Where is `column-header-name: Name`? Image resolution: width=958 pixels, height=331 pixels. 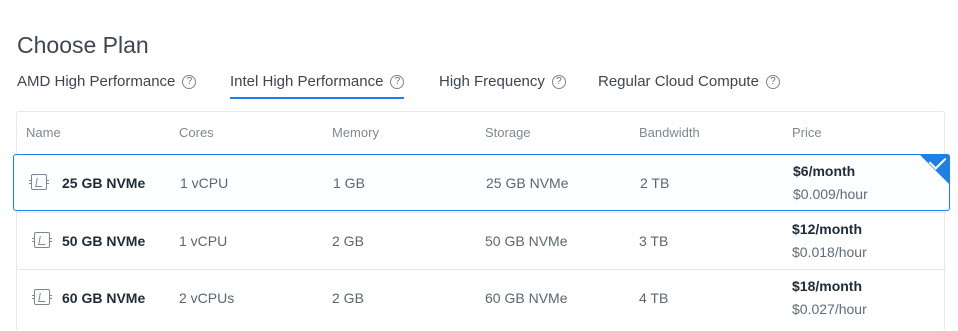 column-header-name: Name is located at coordinates (43, 132).